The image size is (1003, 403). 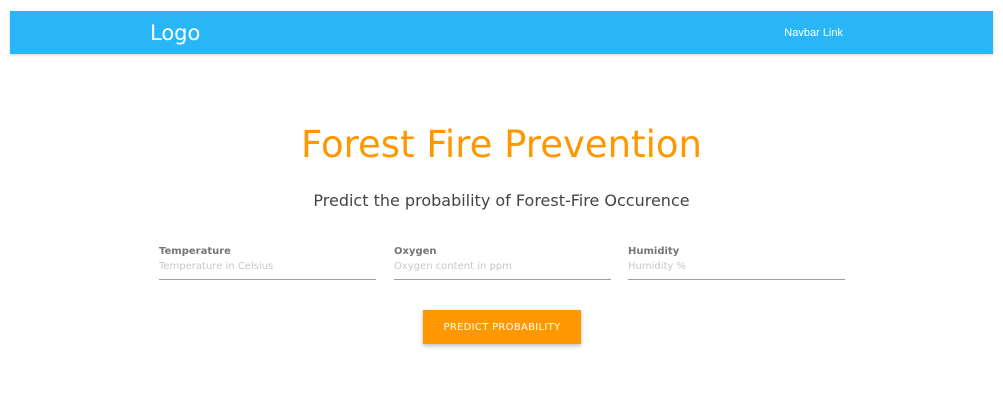 I want to click on humidity-input, so click(x=736, y=269).